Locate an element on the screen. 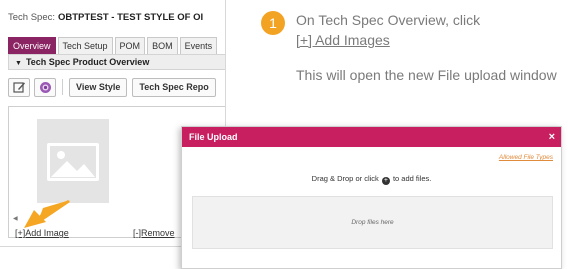 The image size is (568, 269). dialog-header: File Upload × is located at coordinates (371, 137).